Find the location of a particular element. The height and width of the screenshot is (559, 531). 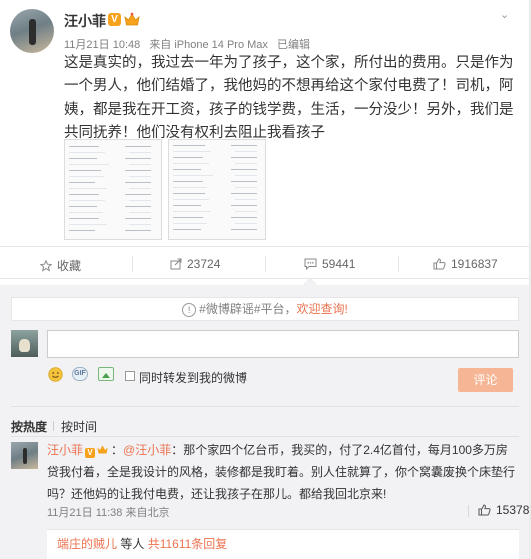

rumor-notice: ! #微博辟谣#平台，欢迎查询! is located at coordinates (265, 309).